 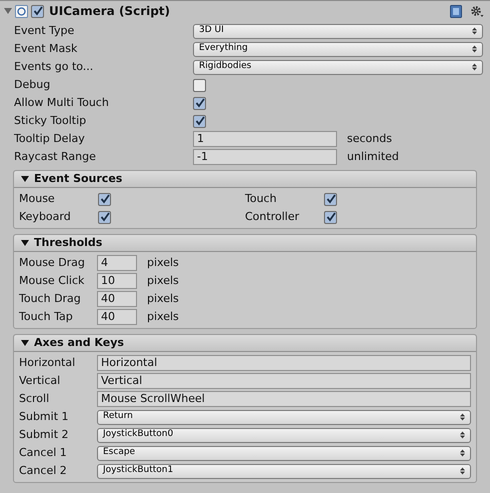 What do you see at coordinates (284, 363) in the screenshot?
I see `text-field: Horizontal` at bounding box center [284, 363].